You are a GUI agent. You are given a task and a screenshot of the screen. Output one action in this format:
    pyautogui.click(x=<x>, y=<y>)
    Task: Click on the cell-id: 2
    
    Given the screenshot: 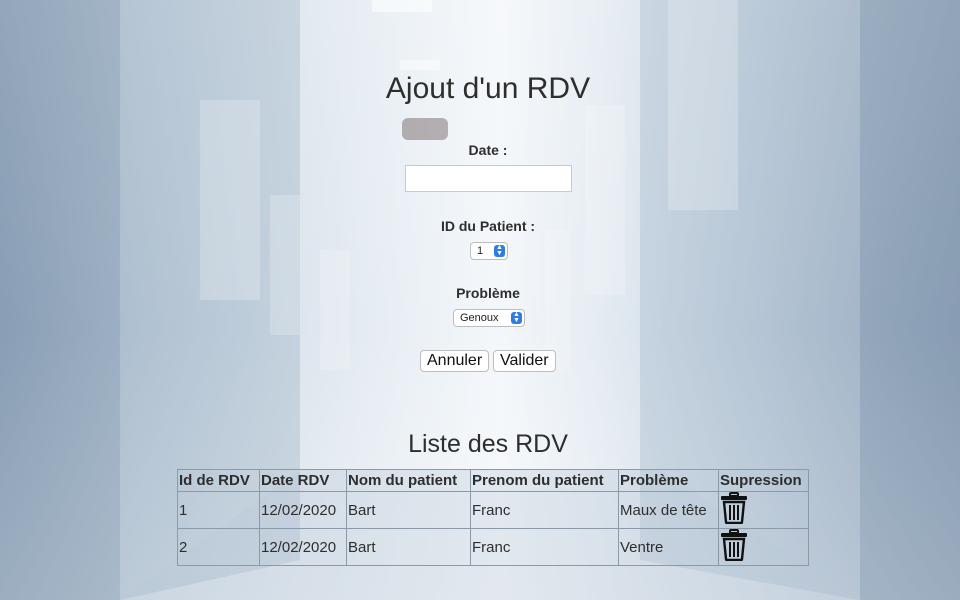 What is the action you would take?
    pyautogui.click(x=218, y=547)
    